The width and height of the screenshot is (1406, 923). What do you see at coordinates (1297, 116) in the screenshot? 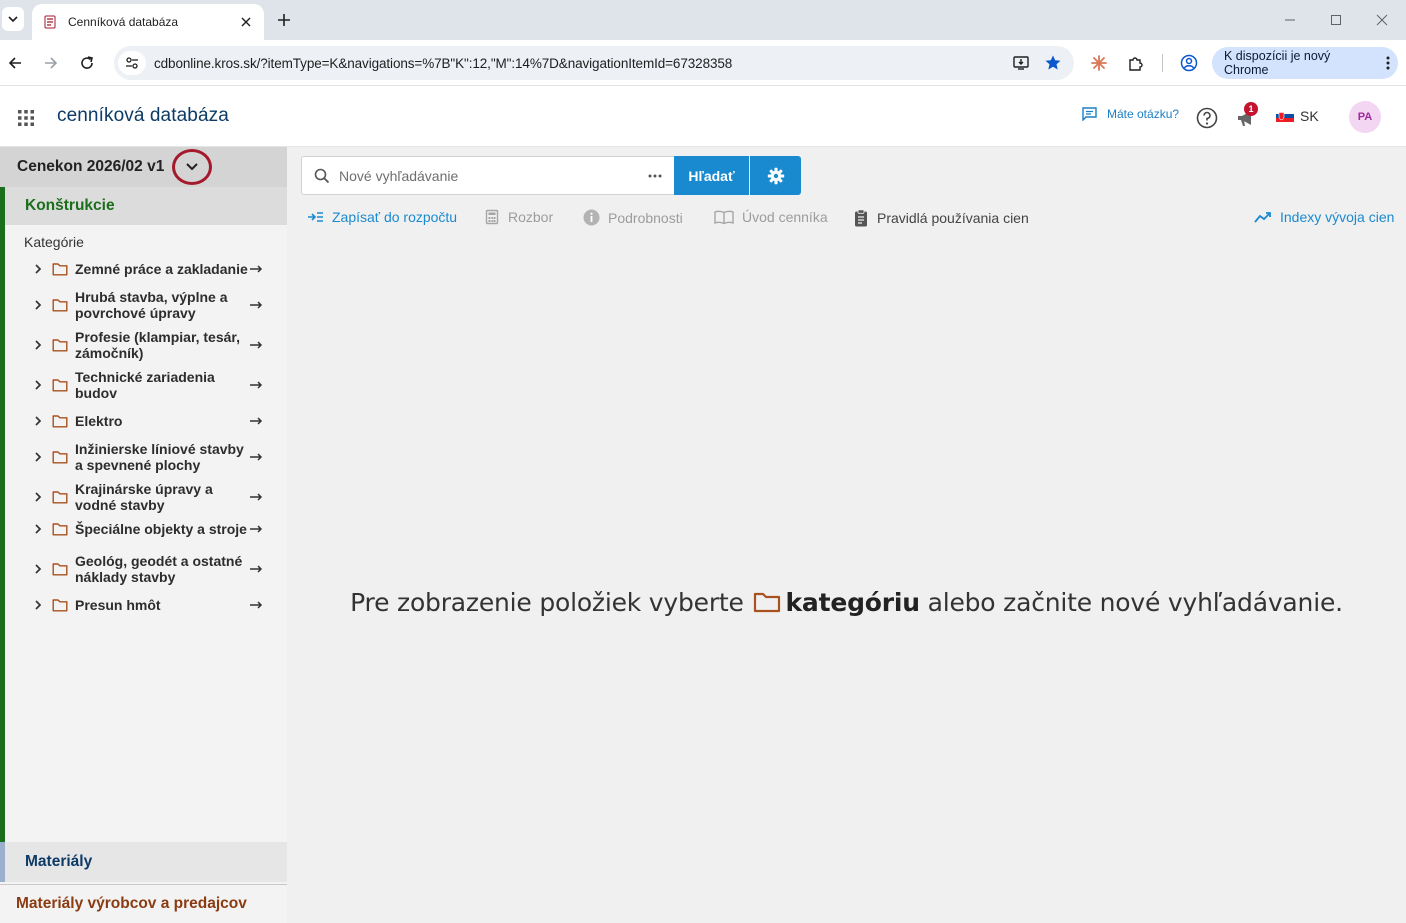
I see `language-selector: SK` at bounding box center [1297, 116].